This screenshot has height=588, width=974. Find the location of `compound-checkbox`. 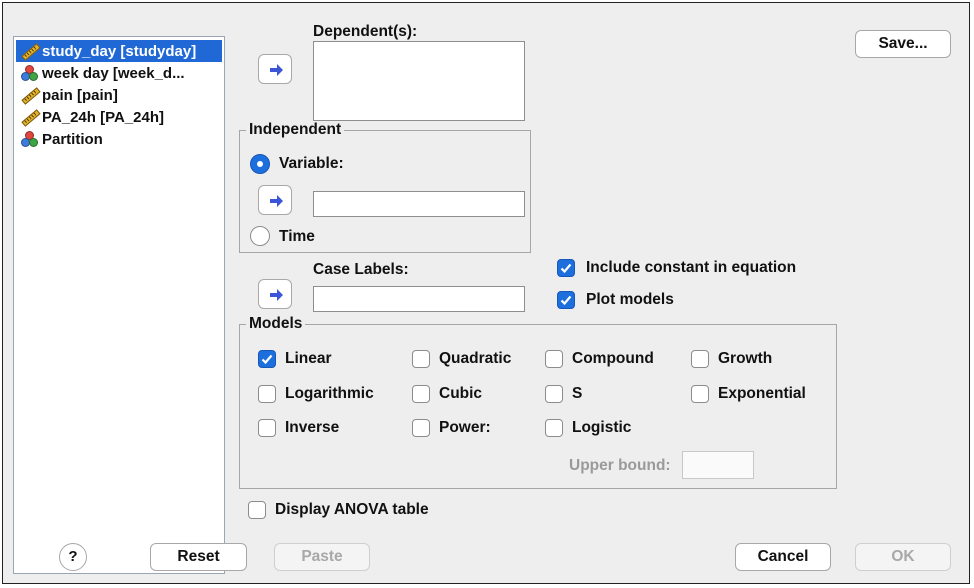

compound-checkbox is located at coordinates (554, 359).